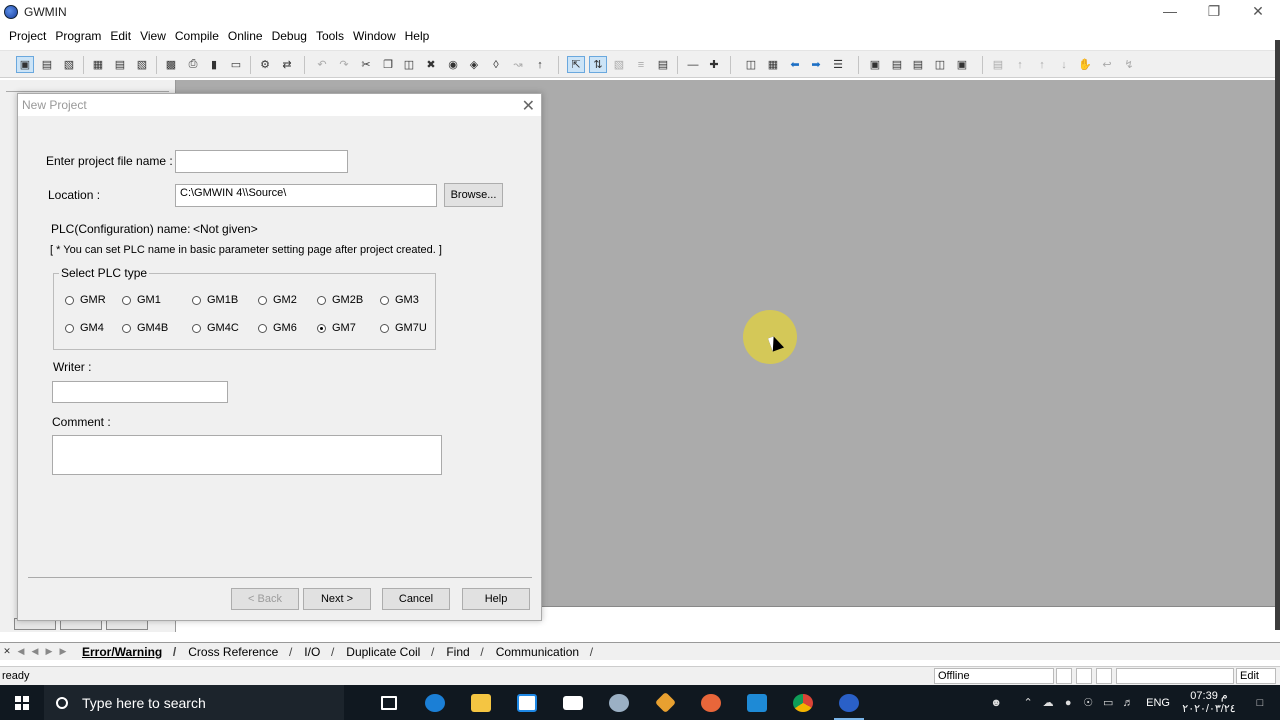 Image resolution: width=1280 pixels, height=720 pixels. I want to click on coil-icon: ↑, so click(1020, 64).